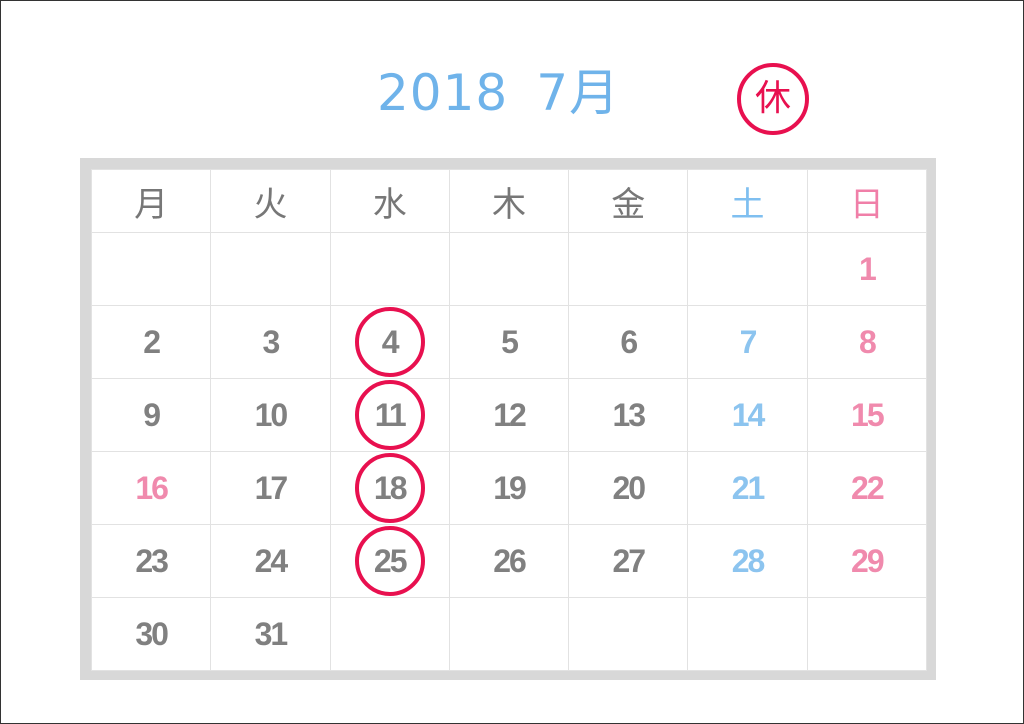 The height and width of the screenshot is (724, 1024). I want to click on weekday-thu: 木, so click(509, 201).